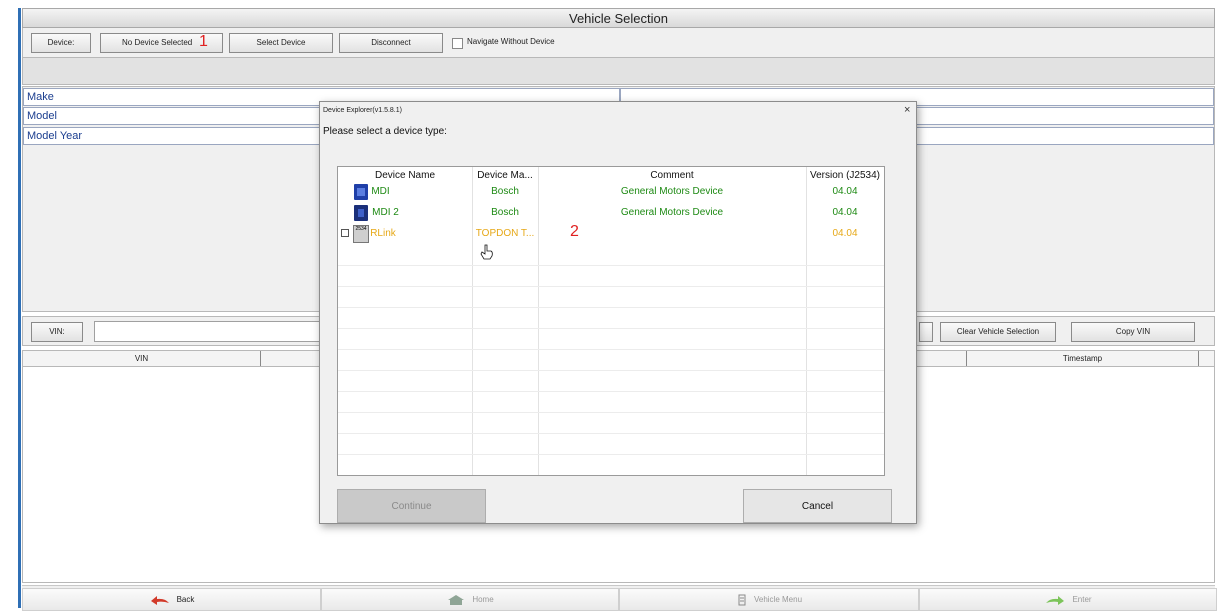 This screenshot has height=611, width=1225. Describe the element at coordinates (209, 331) in the screenshot. I see `vin-input` at that location.